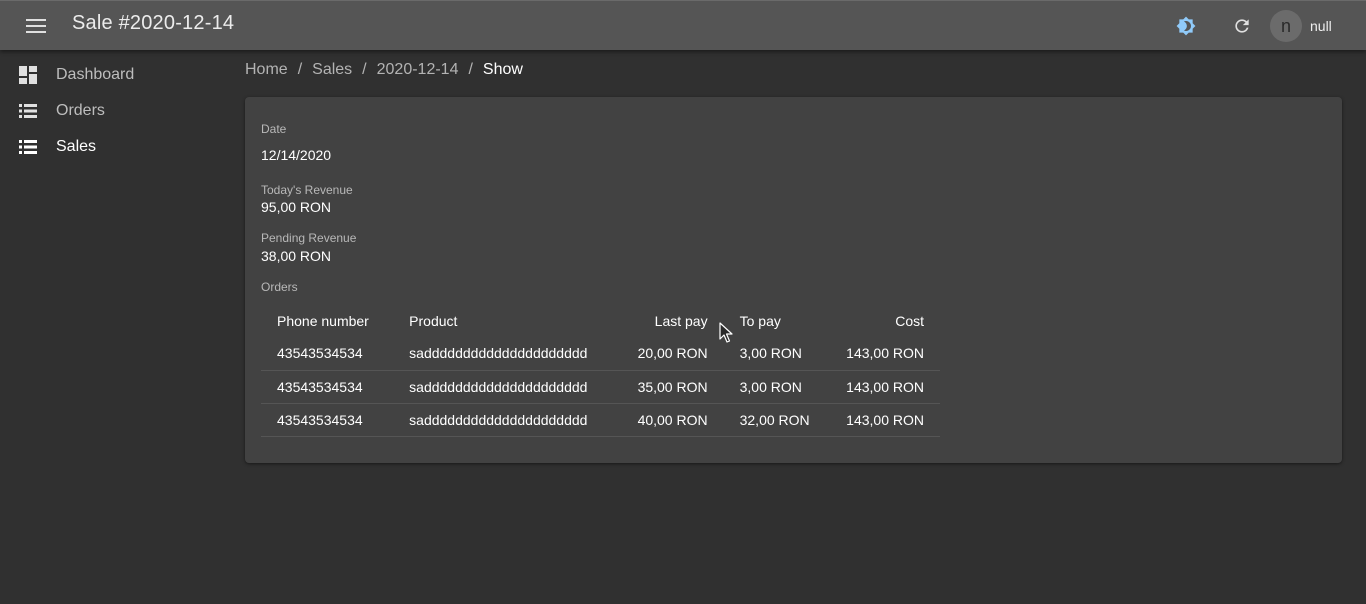 This screenshot has height=604, width=1366. What do you see at coordinates (1321, 26) in the screenshot?
I see `user-name: null` at bounding box center [1321, 26].